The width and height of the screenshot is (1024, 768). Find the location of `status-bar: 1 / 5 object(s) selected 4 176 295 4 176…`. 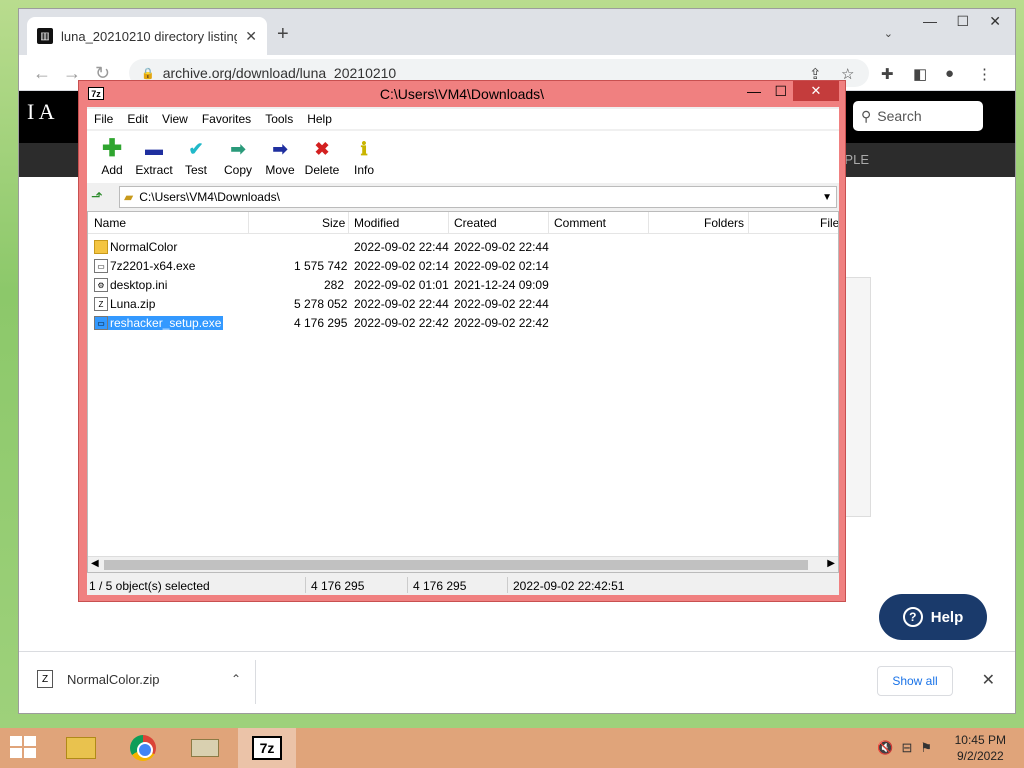

status-bar: 1 / 5 object(s) selected 4 176 295 4 176… is located at coordinates (463, 585).